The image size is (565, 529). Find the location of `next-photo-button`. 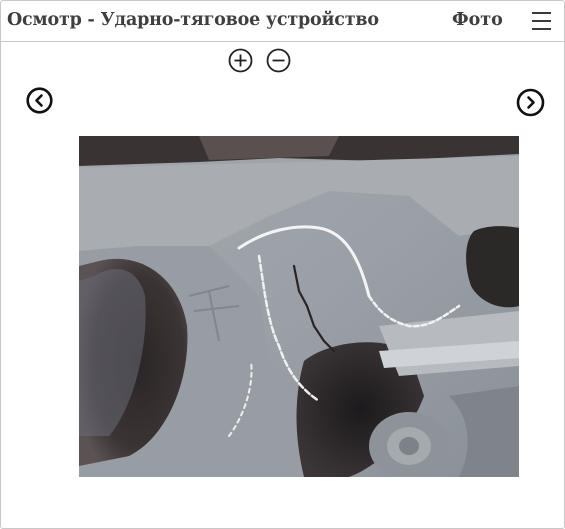

next-photo-button is located at coordinates (530, 102).